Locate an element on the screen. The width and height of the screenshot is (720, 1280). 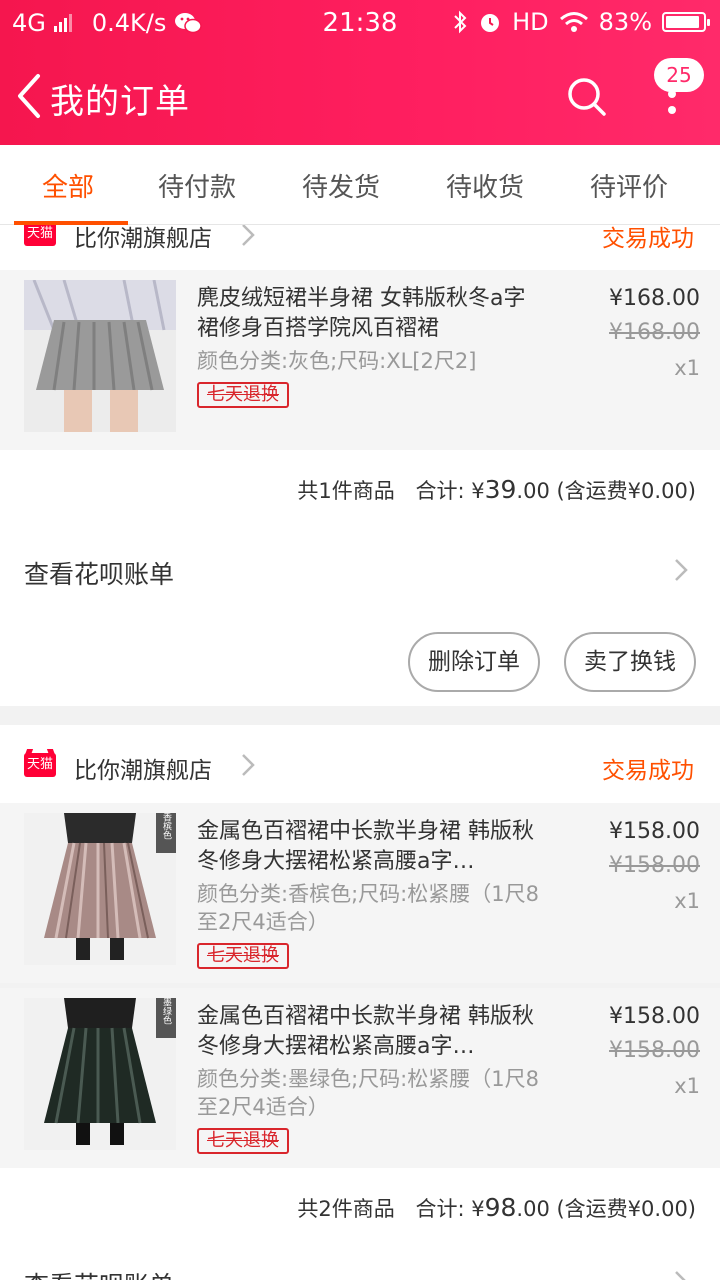
order-2-footer: 共2件商品 合计: ¥98.00 (含运费¥0.00) 查看花呗账单 is located at coordinates (360, 1224).